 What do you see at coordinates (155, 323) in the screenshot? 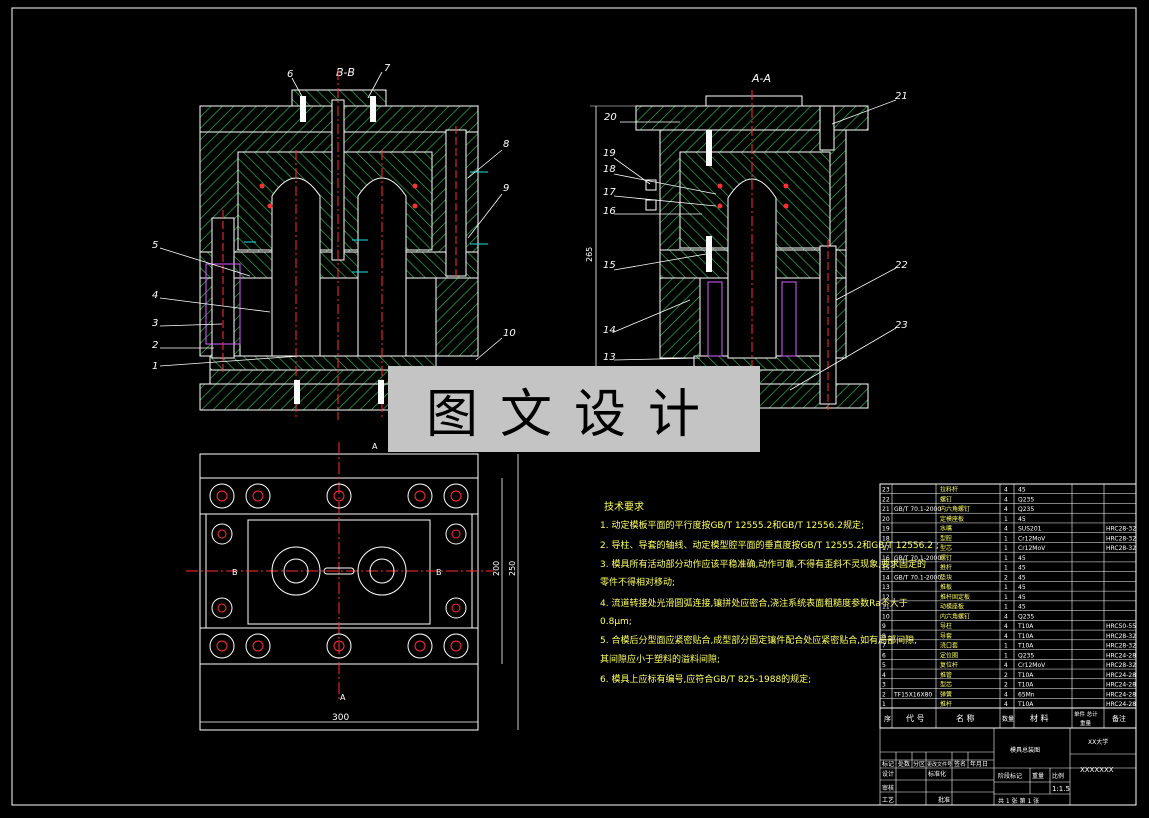
I see `callout-label: 3` at bounding box center [155, 323].